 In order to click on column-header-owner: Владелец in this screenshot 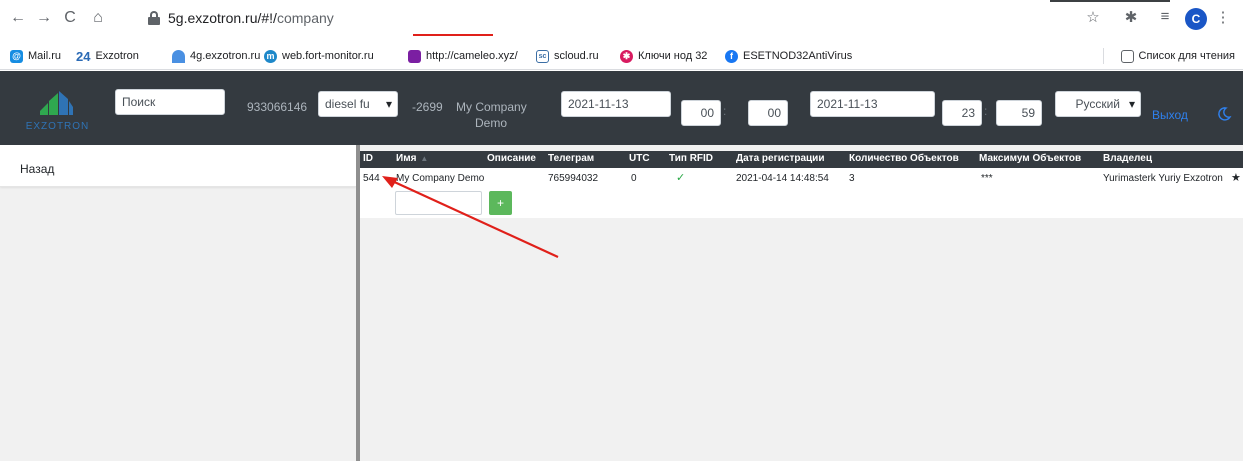, I will do `click(1127, 158)`.